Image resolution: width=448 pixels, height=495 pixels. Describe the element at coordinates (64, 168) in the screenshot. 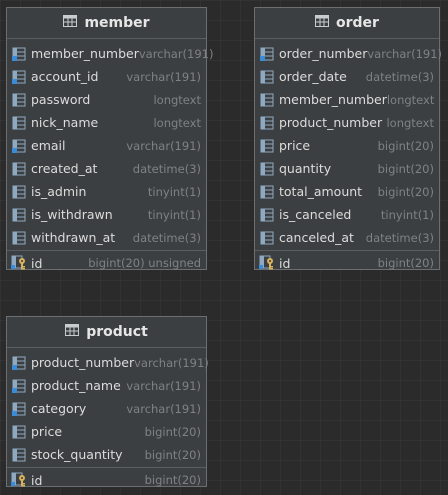

I see `column-name: created_at` at that location.